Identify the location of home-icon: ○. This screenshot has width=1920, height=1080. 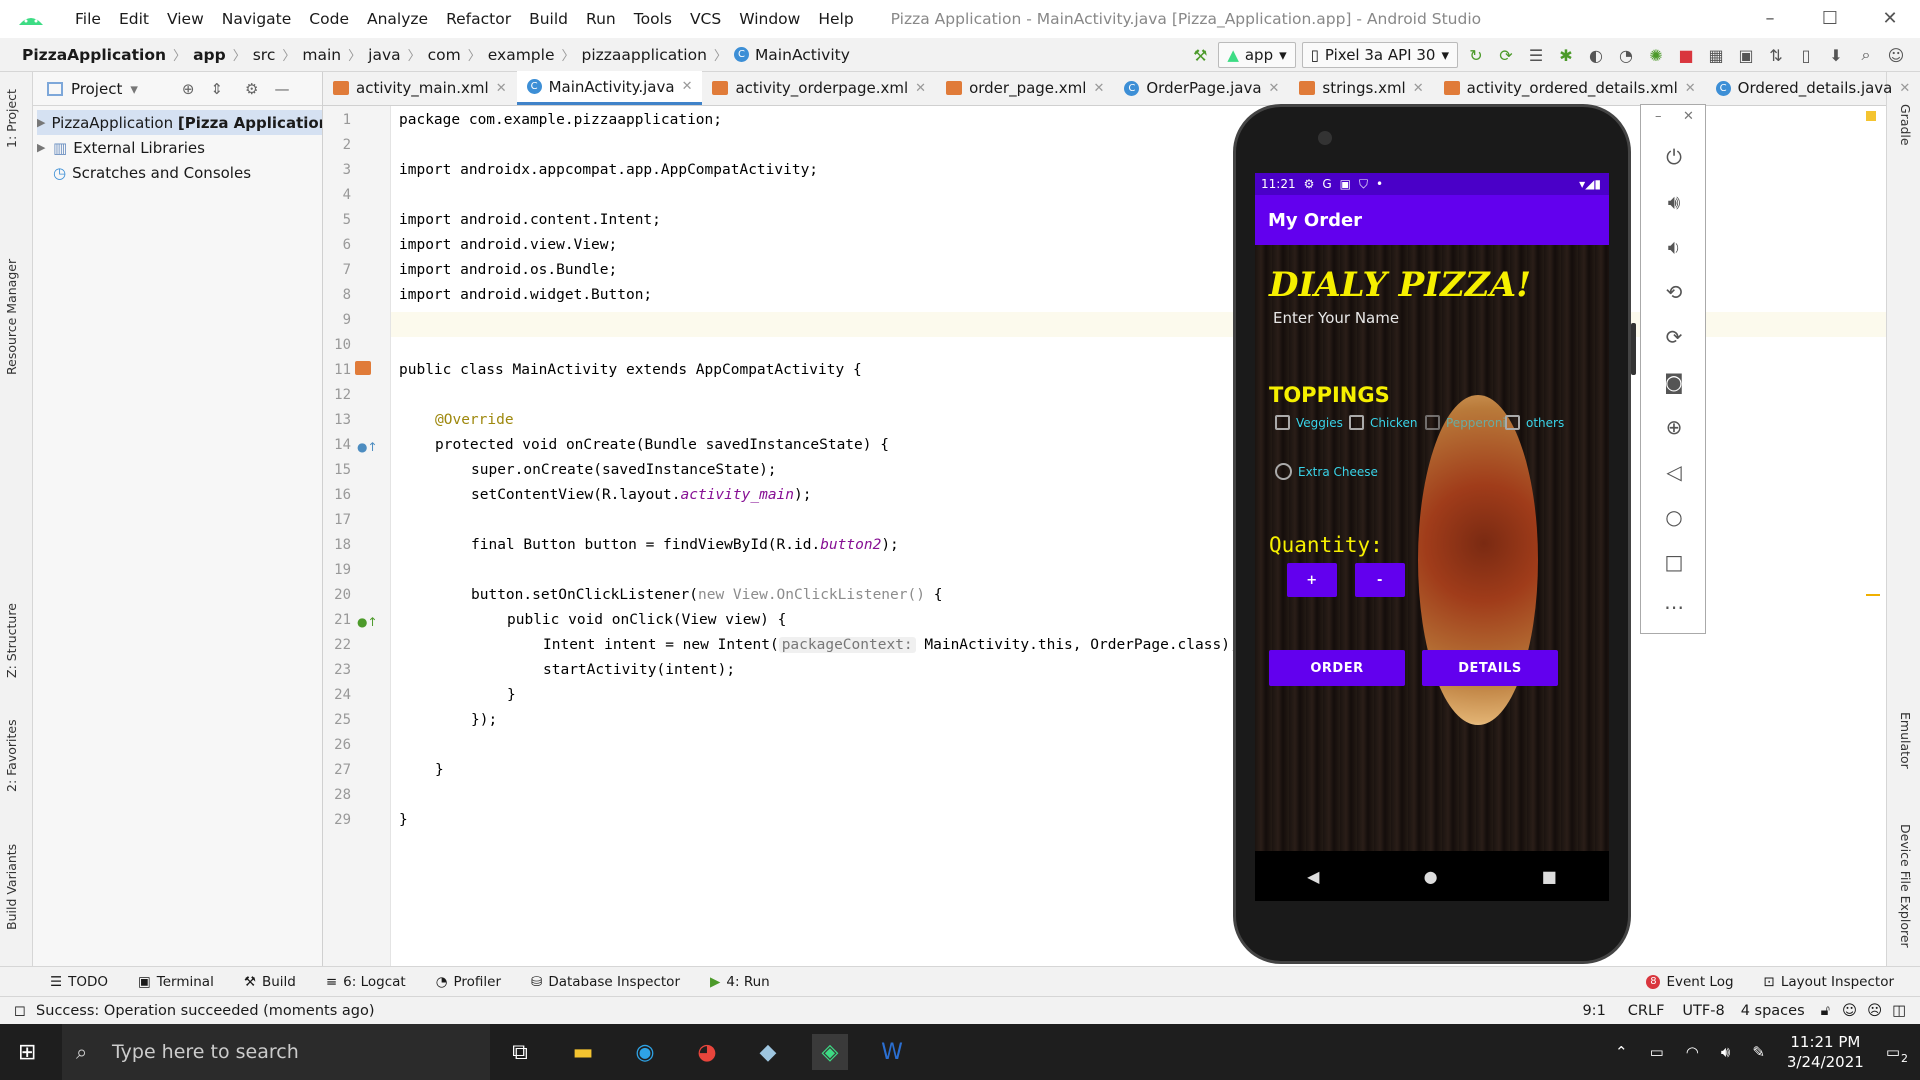
(1674, 517).